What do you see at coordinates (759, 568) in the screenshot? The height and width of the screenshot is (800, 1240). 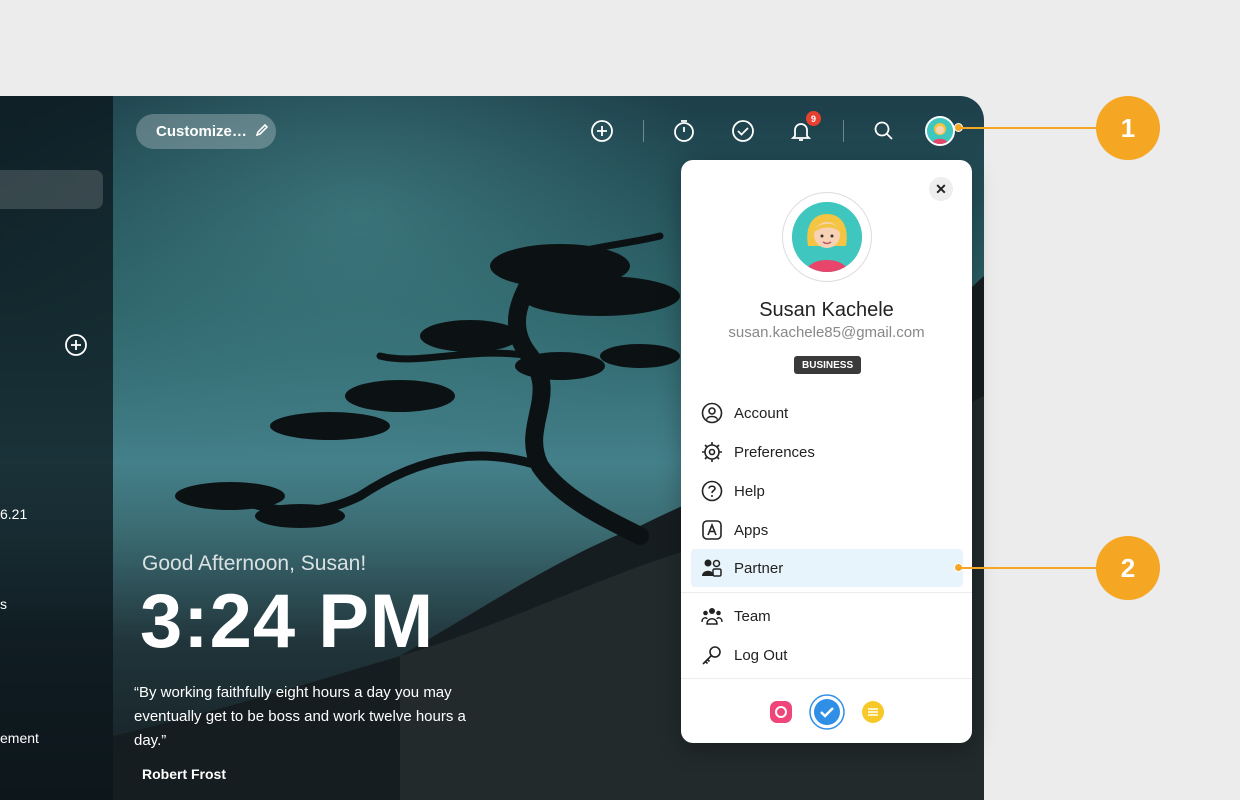 I see `menu-item-label: Partner` at bounding box center [759, 568].